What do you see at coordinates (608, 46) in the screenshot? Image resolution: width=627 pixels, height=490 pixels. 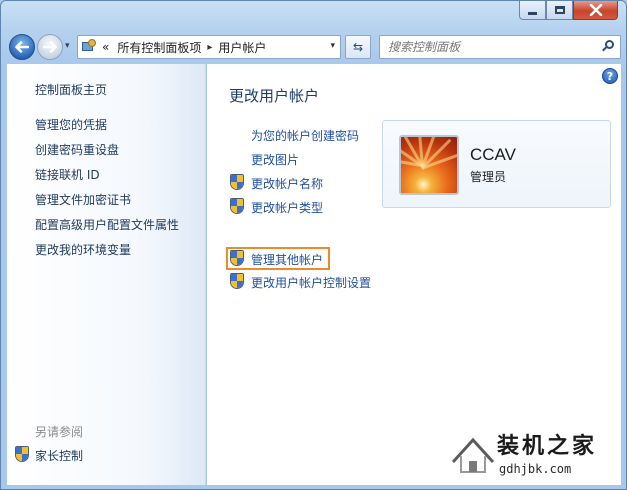 I see `search-icon` at bounding box center [608, 46].